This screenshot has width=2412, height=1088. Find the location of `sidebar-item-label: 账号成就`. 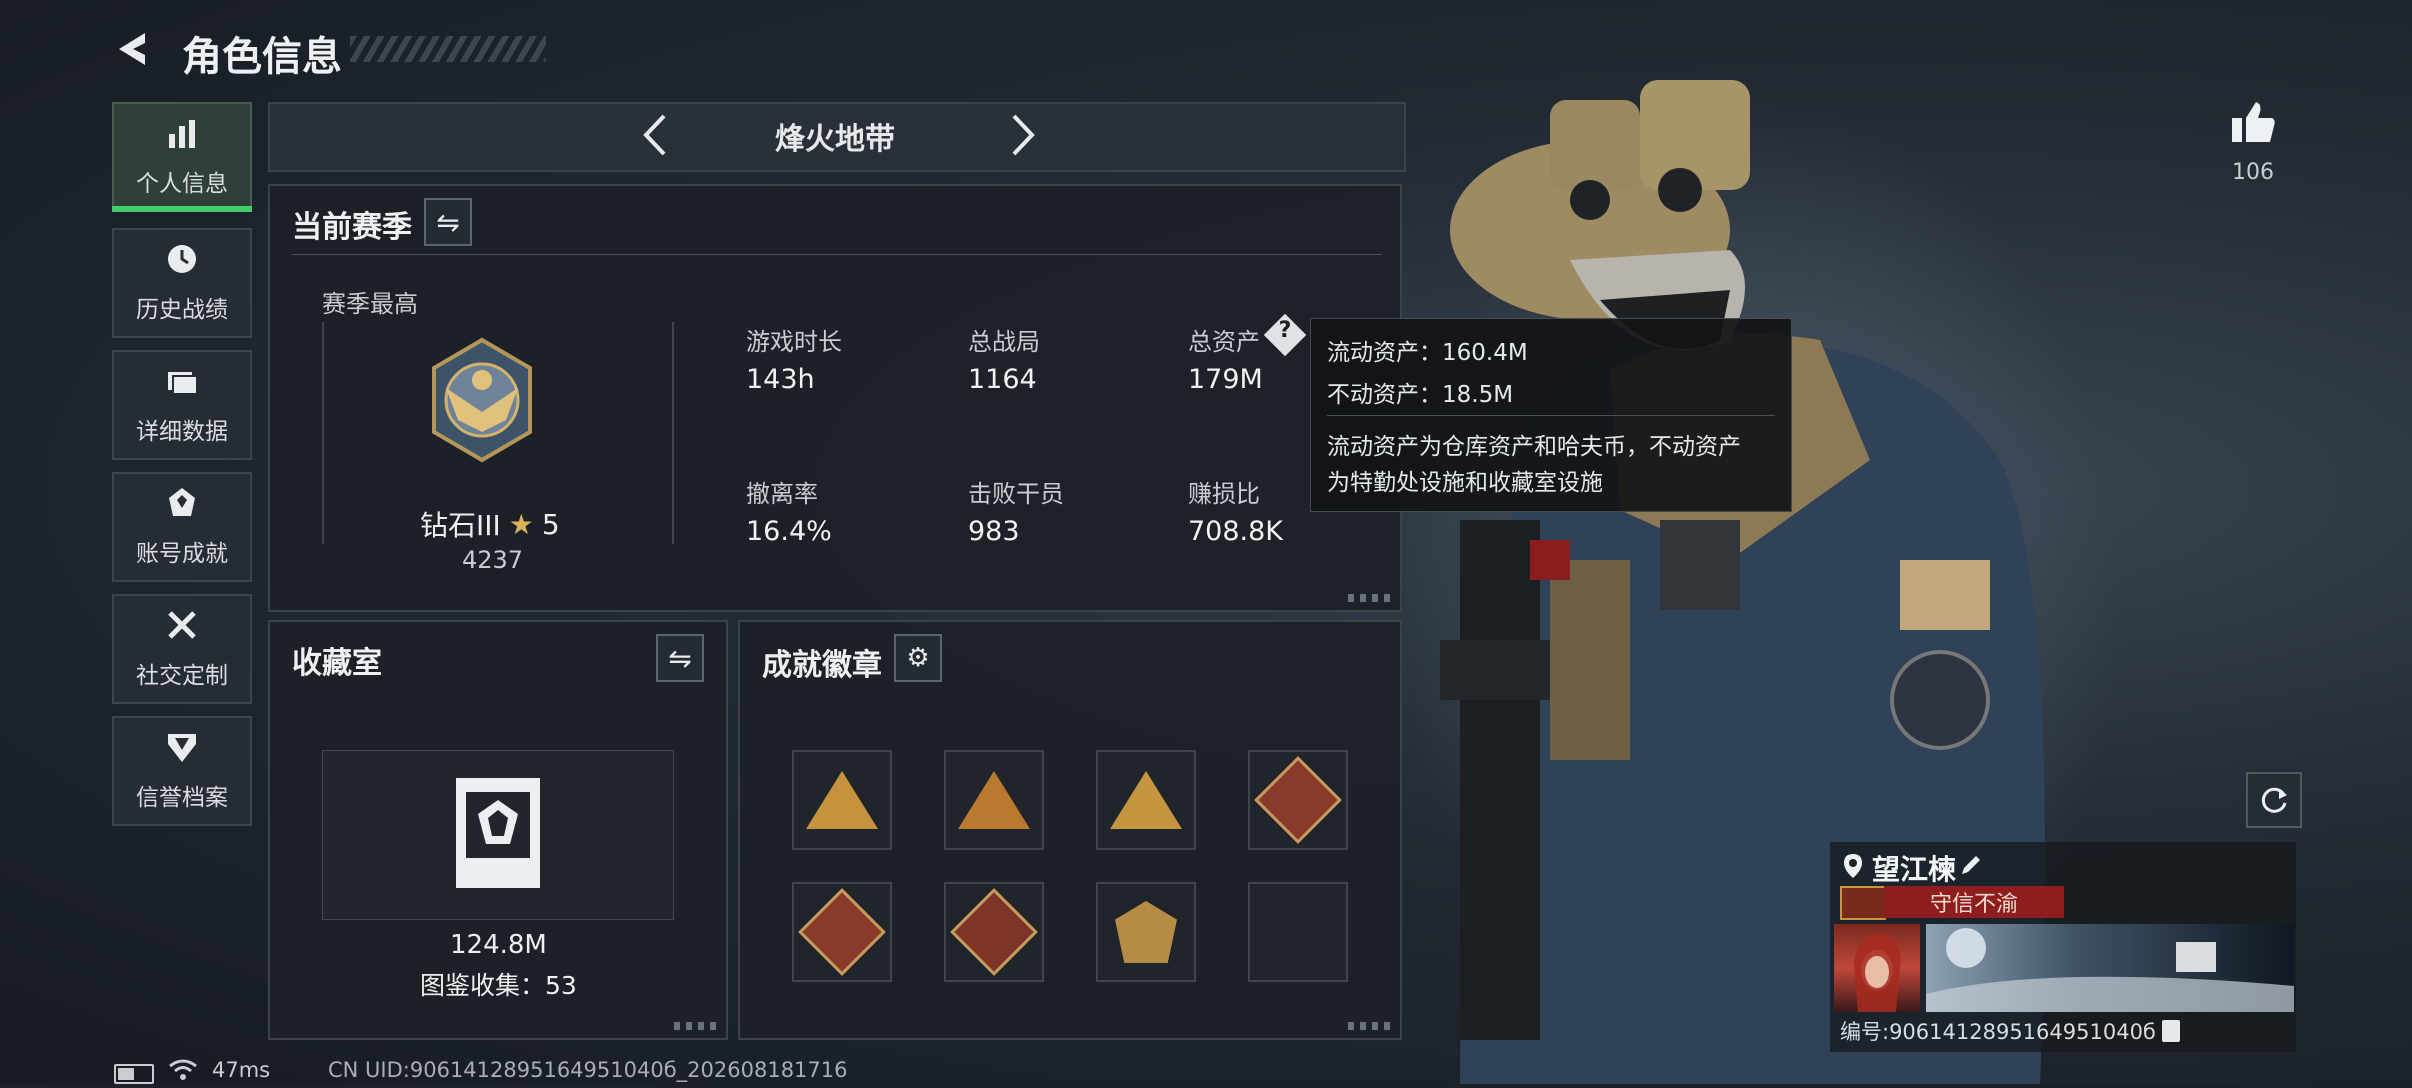

sidebar-item-label: 账号成就 is located at coordinates (182, 554).